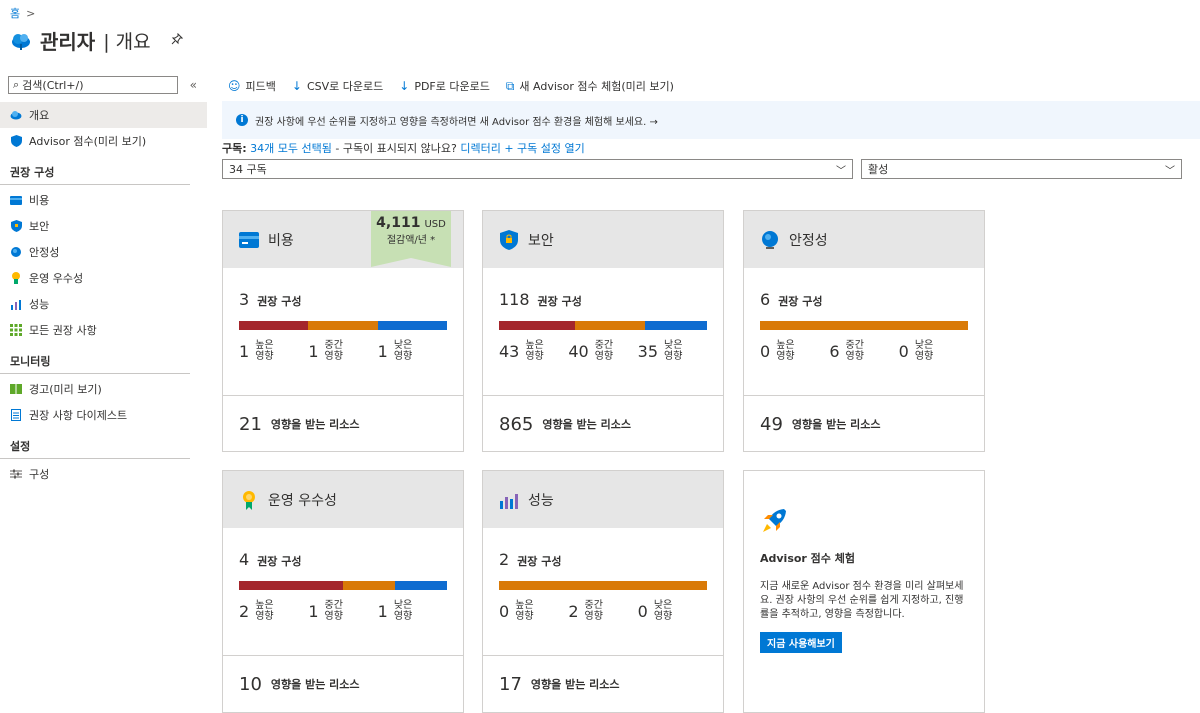 Image resolution: width=1200 pixels, height=713 pixels. Describe the element at coordinates (337, 86) in the screenshot. I see `download-csv-button: ↓ CSV로 다운로드` at that location.